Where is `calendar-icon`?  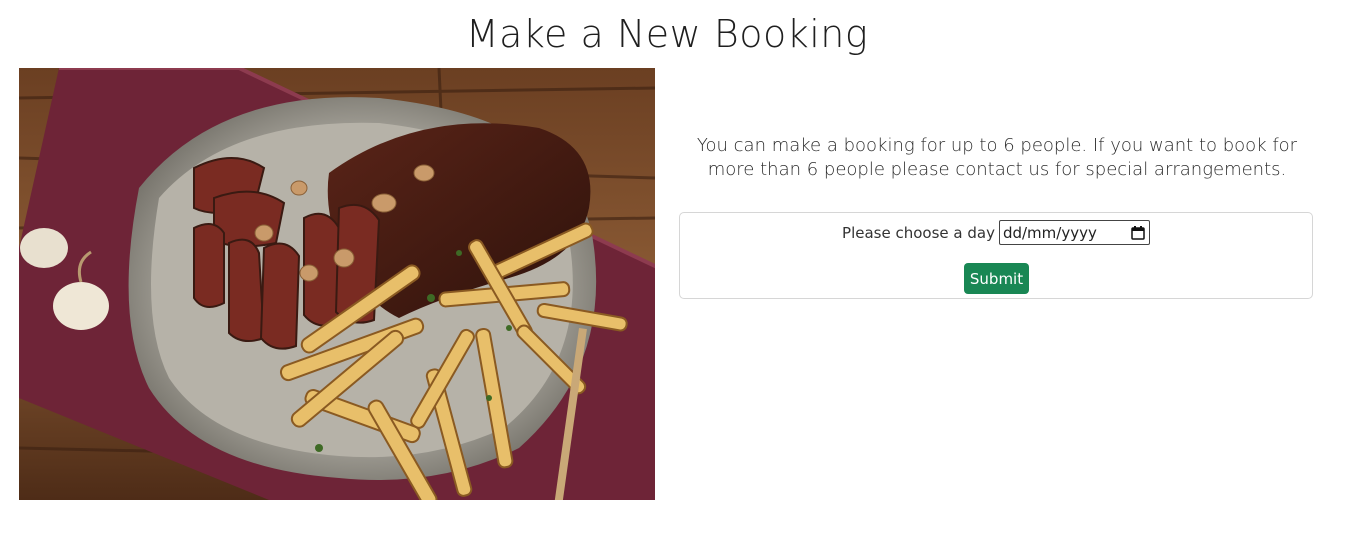
calendar-icon is located at coordinates (1138, 232).